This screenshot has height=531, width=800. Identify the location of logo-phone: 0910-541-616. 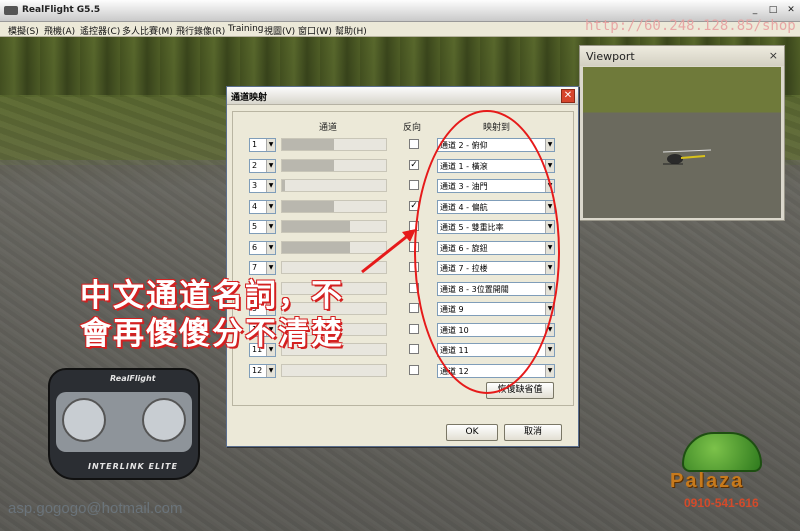
(721, 503).